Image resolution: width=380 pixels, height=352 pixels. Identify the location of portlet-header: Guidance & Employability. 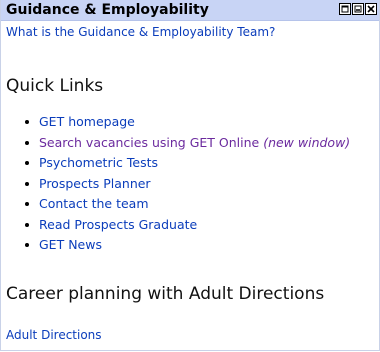
(190, 10).